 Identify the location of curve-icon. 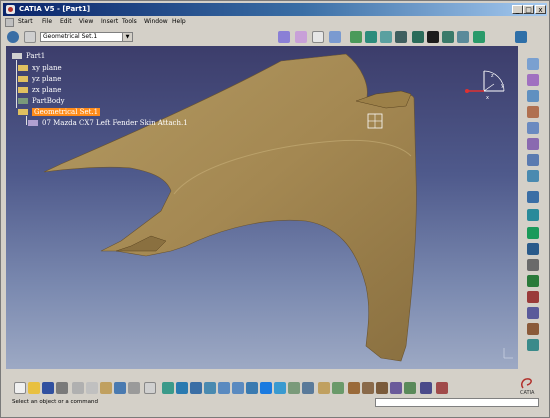
(318, 37).